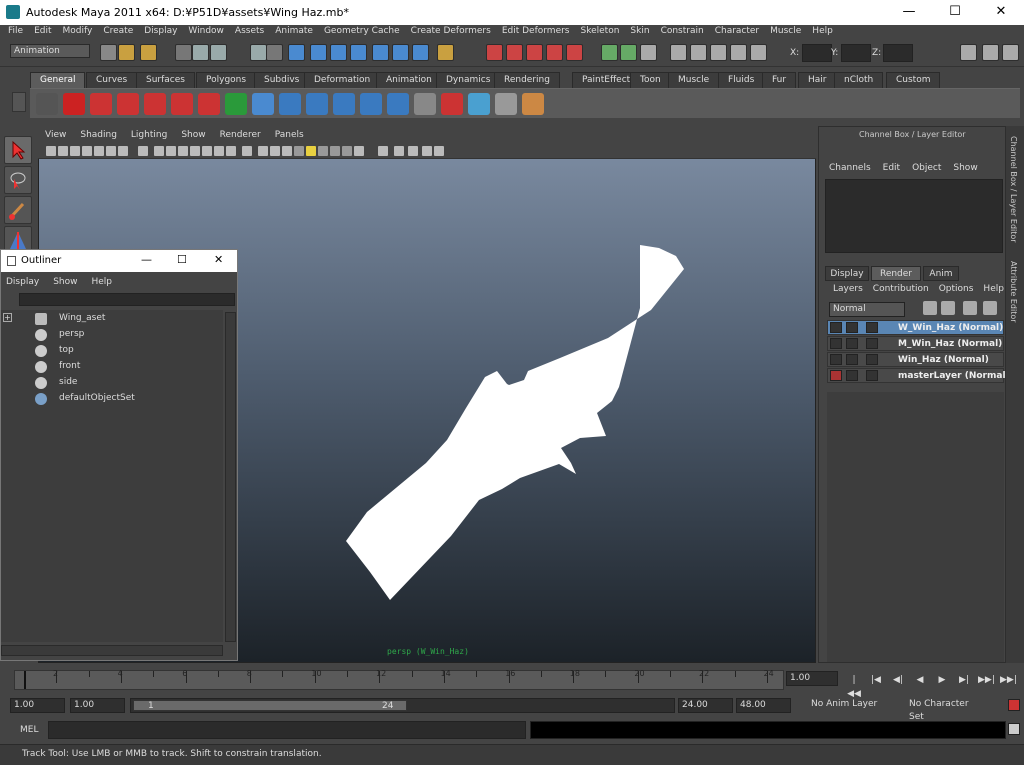 The height and width of the screenshot is (765, 1024). Describe the element at coordinates (160, 31) in the screenshot. I see `menu-display: Display` at that location.